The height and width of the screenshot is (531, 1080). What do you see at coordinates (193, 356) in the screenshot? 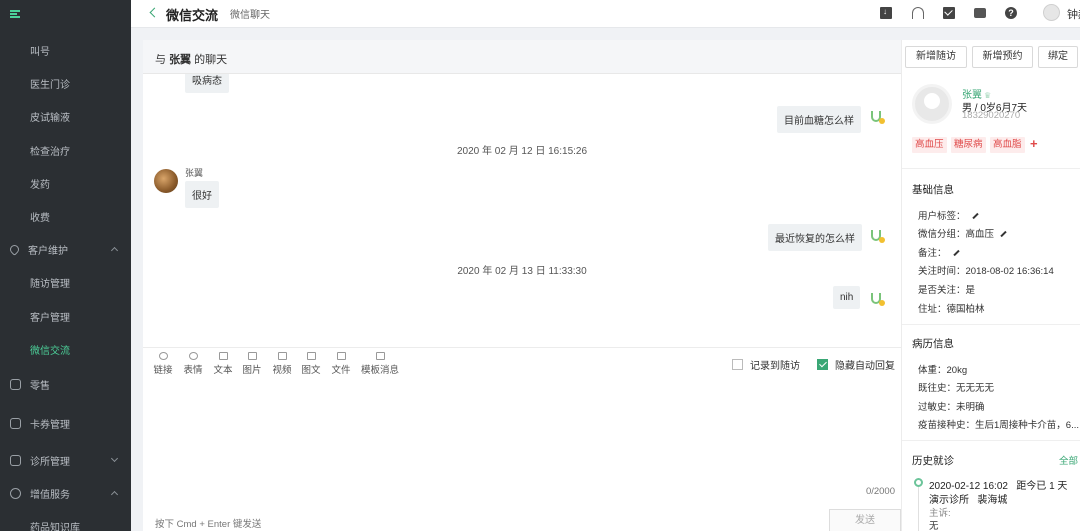
I see `emoji-icon` at bounding box center [193, 356].